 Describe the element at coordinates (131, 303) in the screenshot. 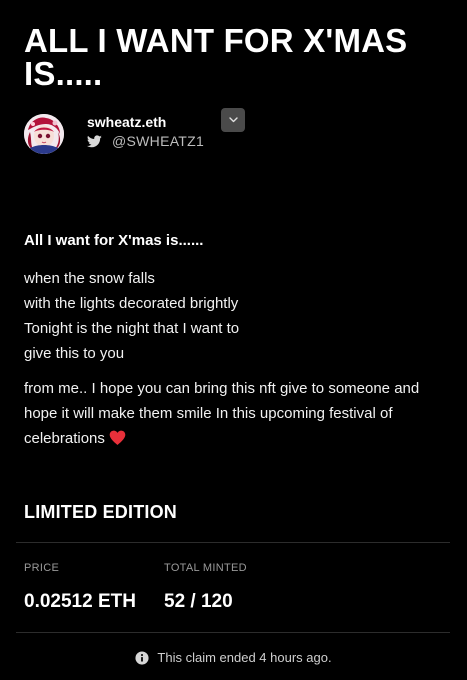

I see `poem-line: with the lights decorated brightly` at that location.